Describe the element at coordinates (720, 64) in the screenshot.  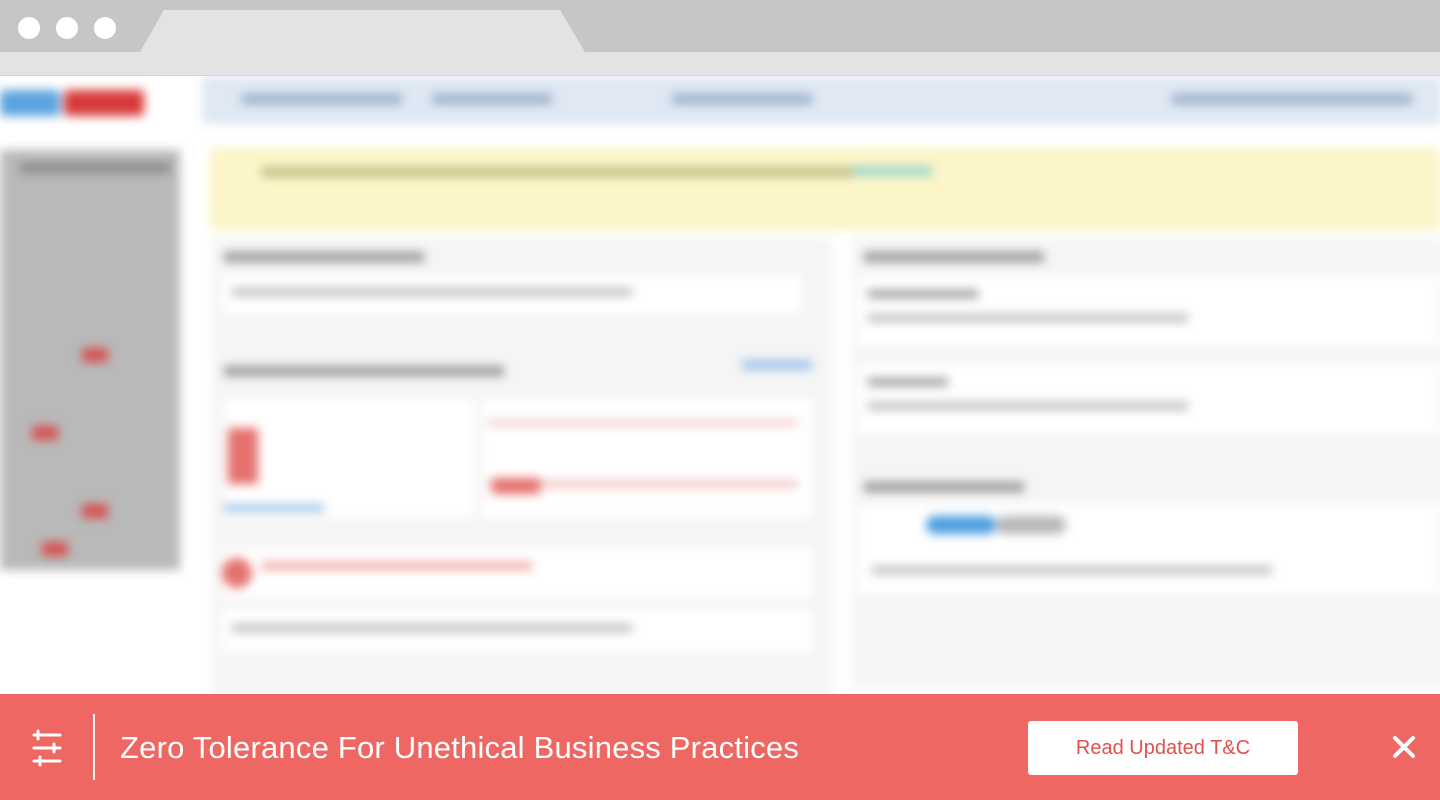
I see `browser-toolbar` at that location.